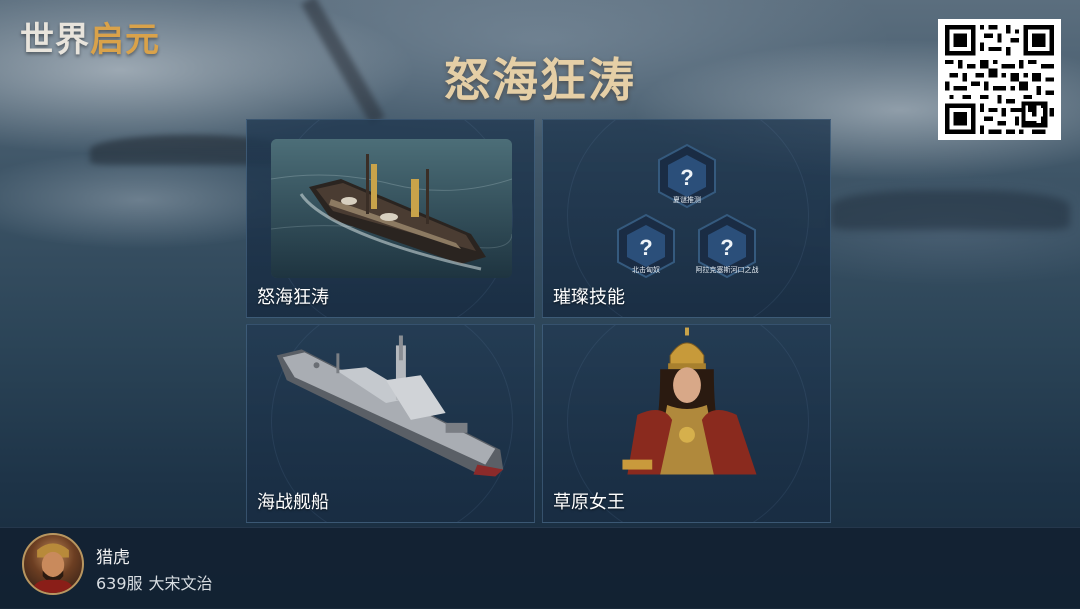  I want to click on page-title: 怒海狂涛, so click(540, 80).